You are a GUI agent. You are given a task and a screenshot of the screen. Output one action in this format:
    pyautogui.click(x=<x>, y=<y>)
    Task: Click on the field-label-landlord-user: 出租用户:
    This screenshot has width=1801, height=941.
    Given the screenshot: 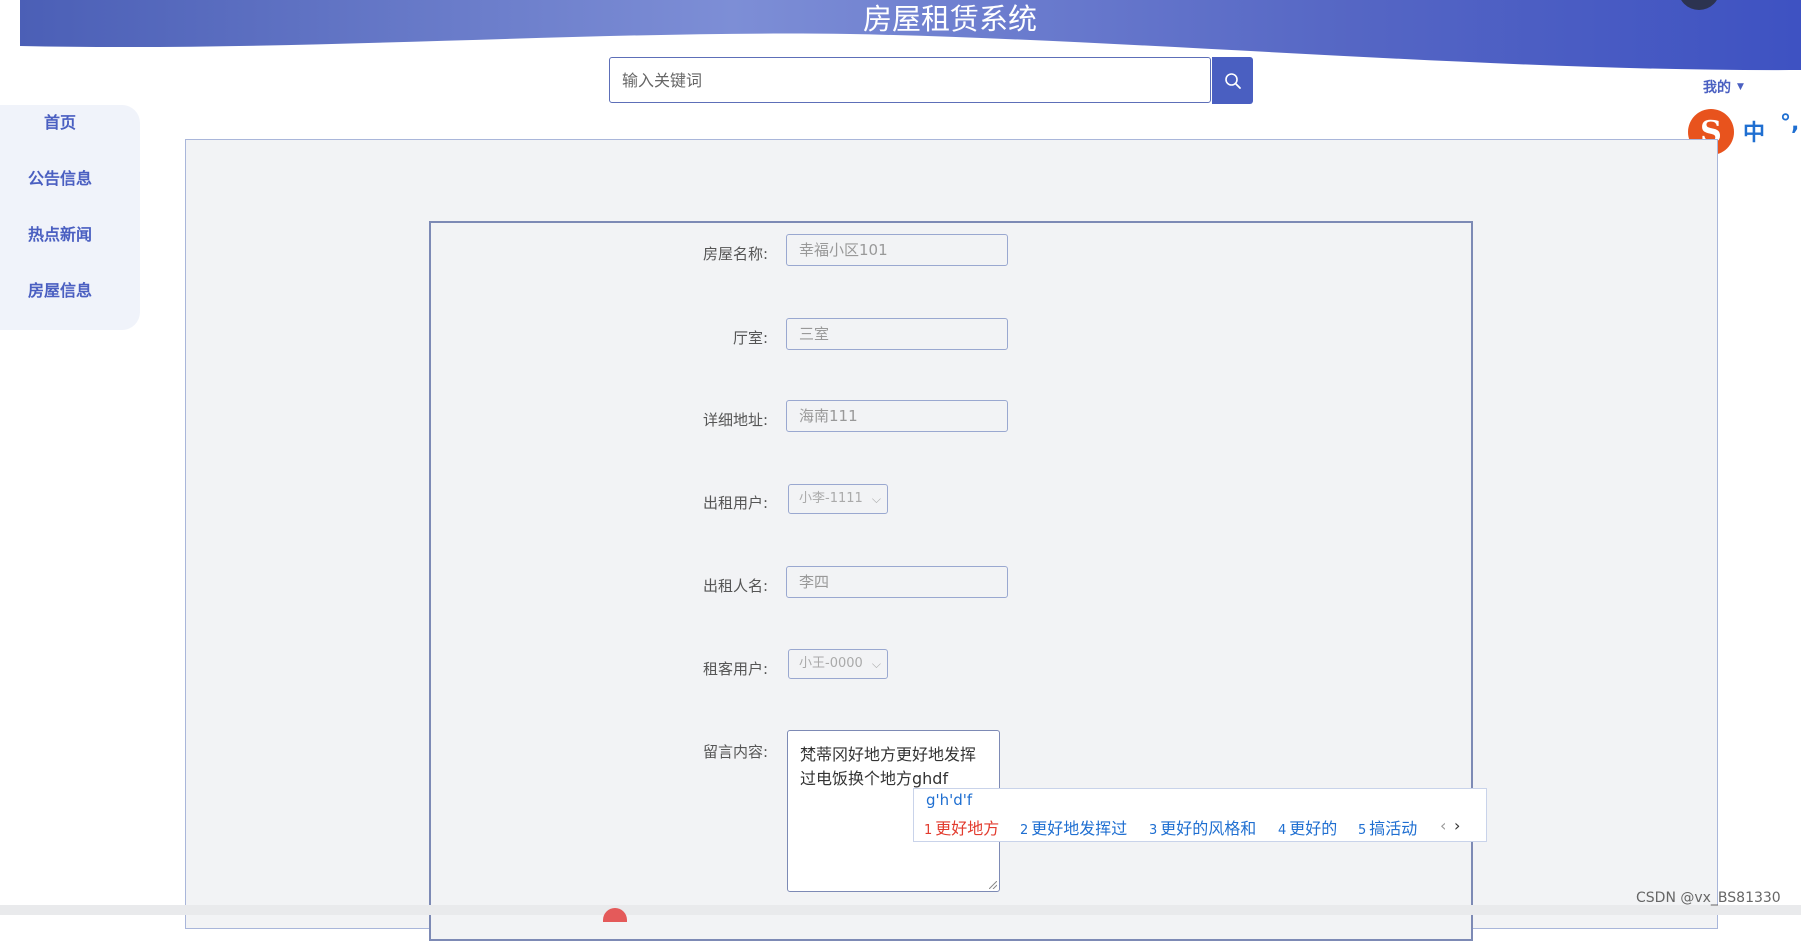 What is the action you would take?
    pyautogui.click(x=735, y=503)
    